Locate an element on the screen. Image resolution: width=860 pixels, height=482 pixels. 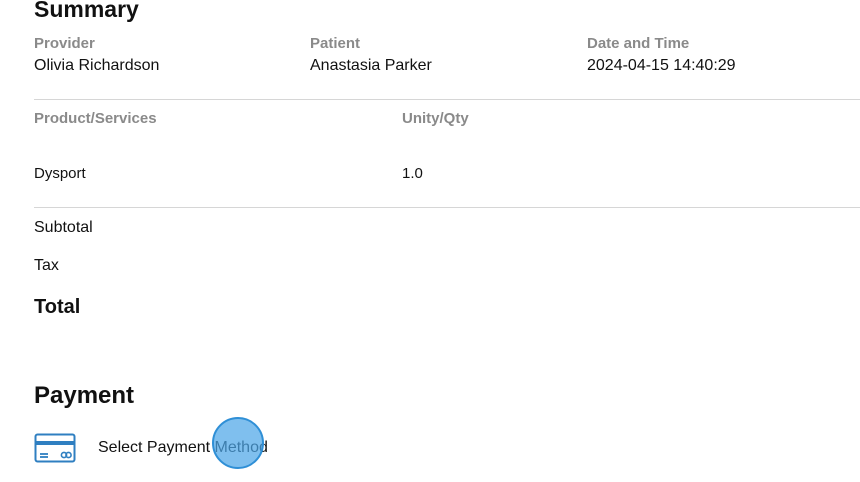
payment-title: Payment is located at coordinates (84, 395).